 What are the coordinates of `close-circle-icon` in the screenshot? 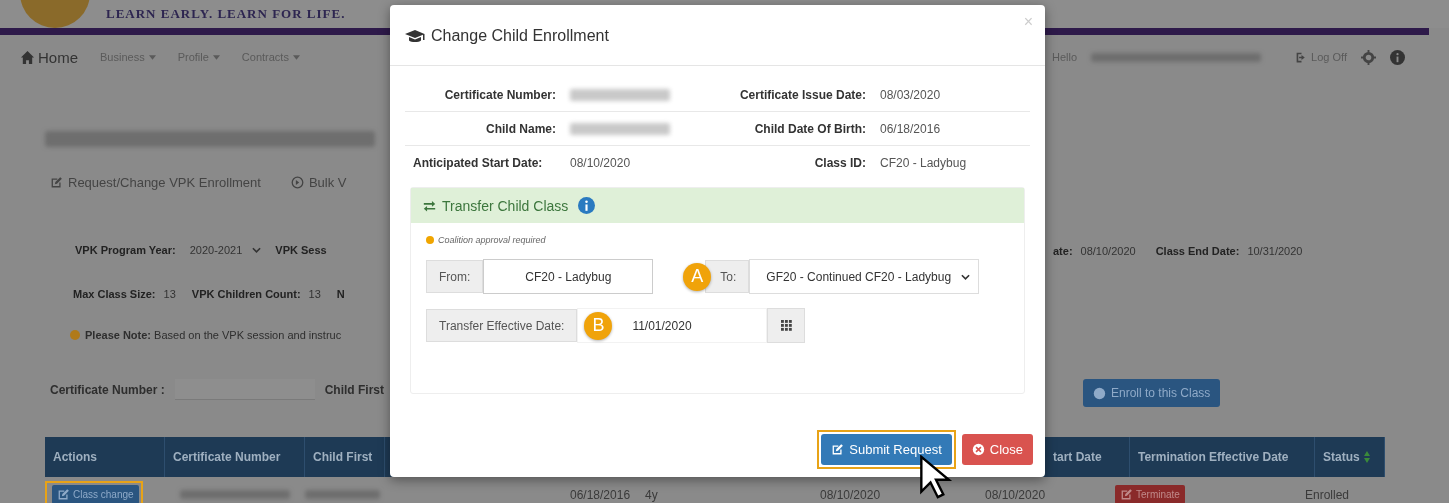 It's located at (978, 449).